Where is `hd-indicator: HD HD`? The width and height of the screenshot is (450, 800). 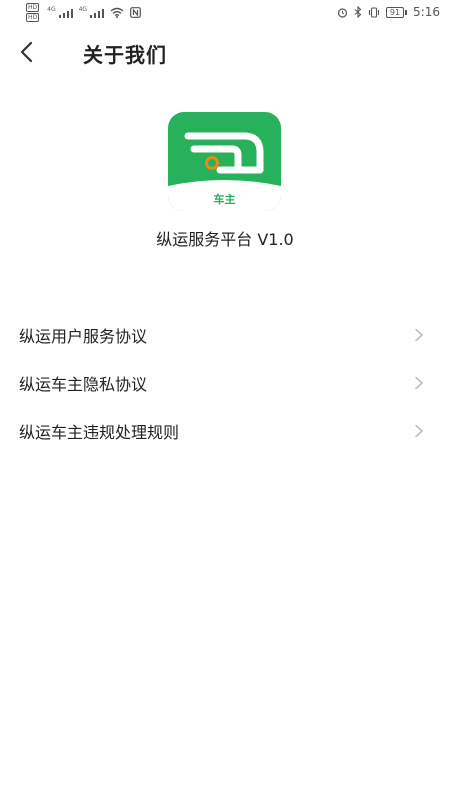 hd-indicator: HD HD is located at coordinates (33, 12).